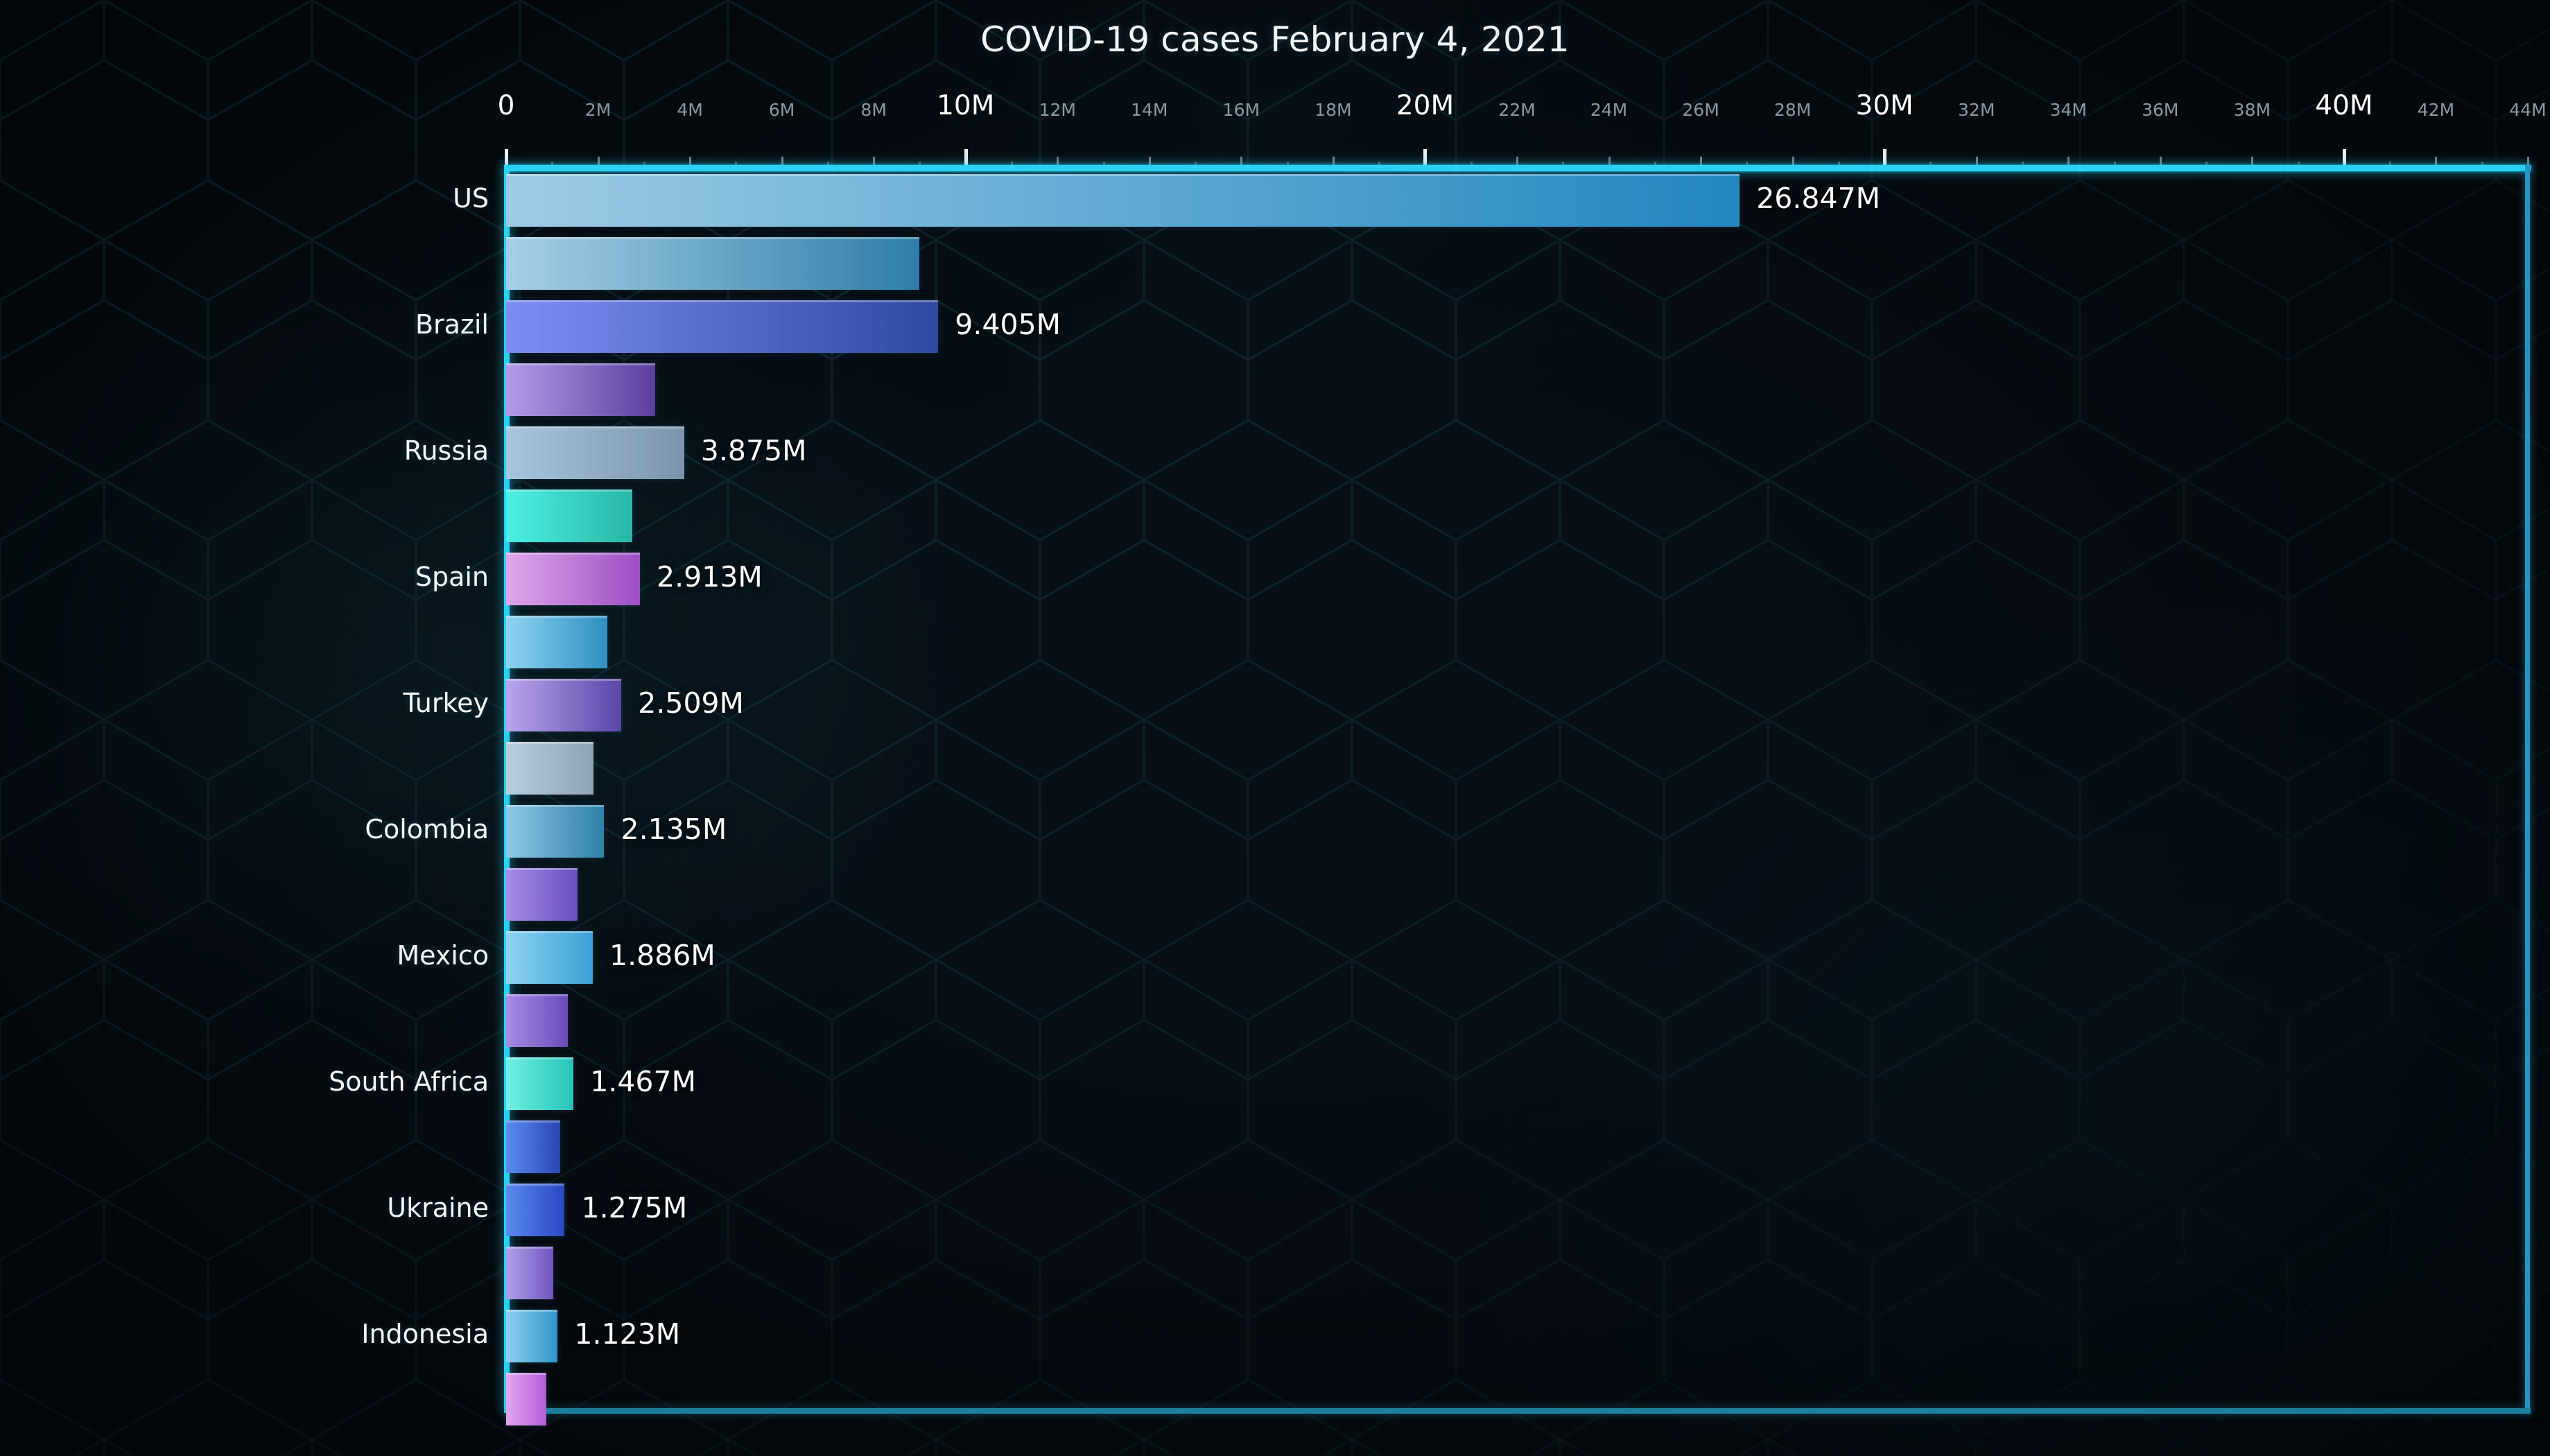 The height and width of the screenshot is (1456, 2550). What do you see at coordinates (446, 450) in the screenshot?
I see `bar-category-label: Russia` at bounding box center [446, 450].